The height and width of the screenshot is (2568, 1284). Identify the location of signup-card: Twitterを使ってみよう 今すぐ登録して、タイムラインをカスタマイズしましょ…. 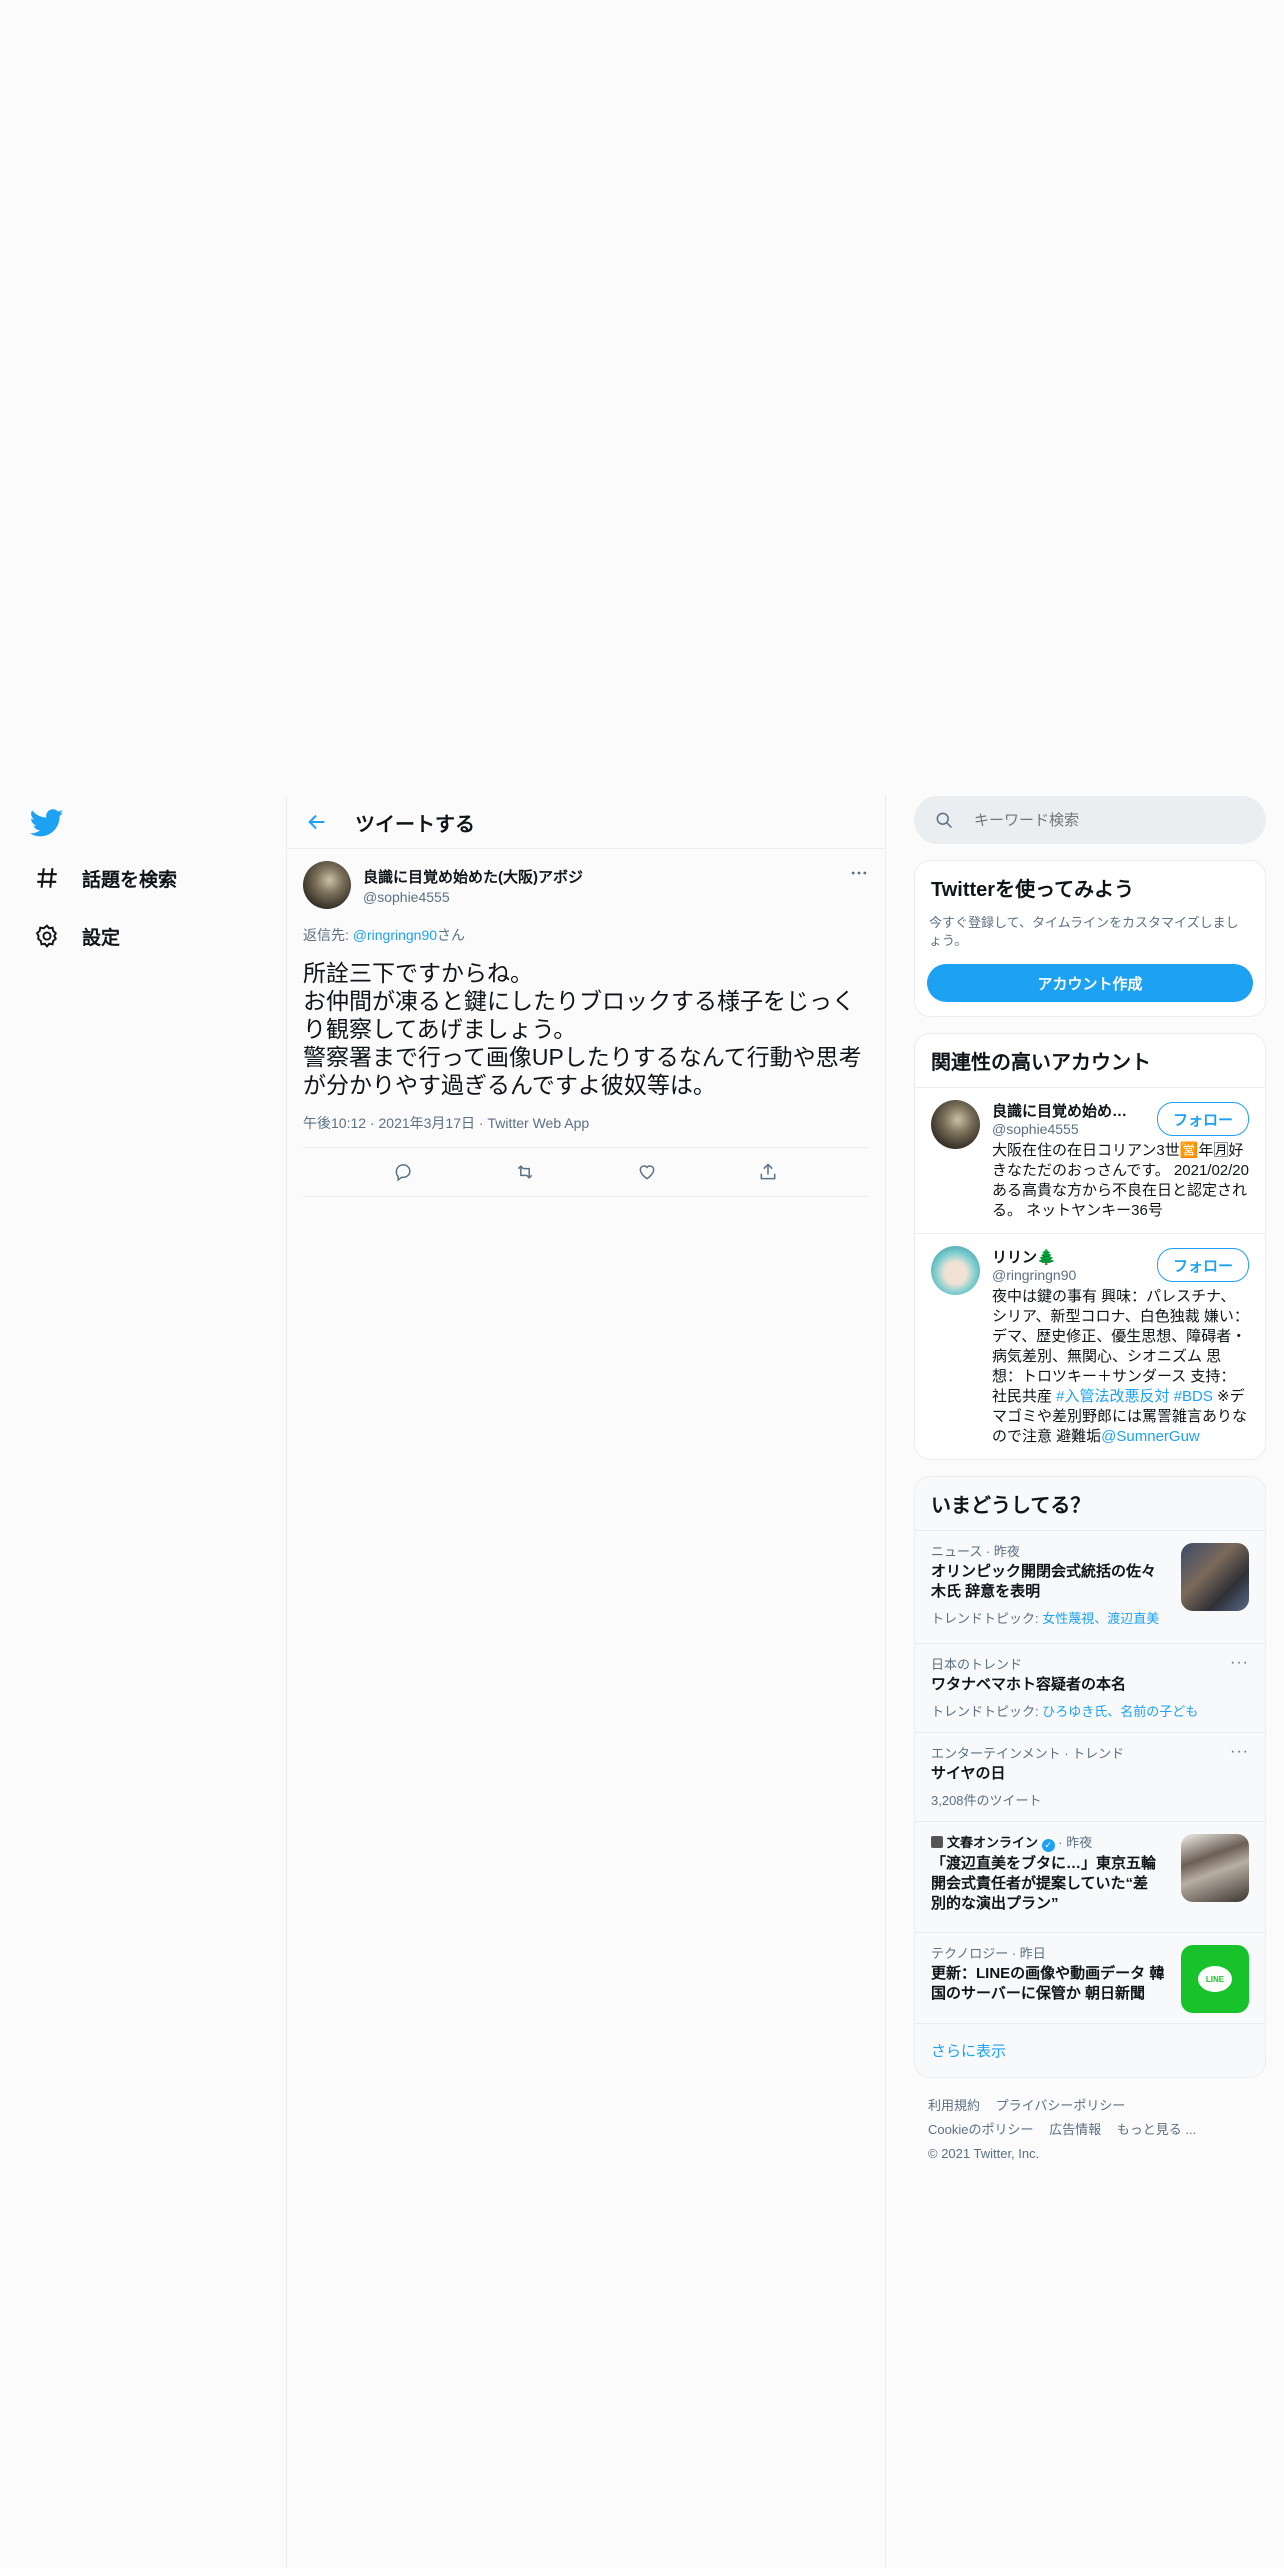
(1090, 938).